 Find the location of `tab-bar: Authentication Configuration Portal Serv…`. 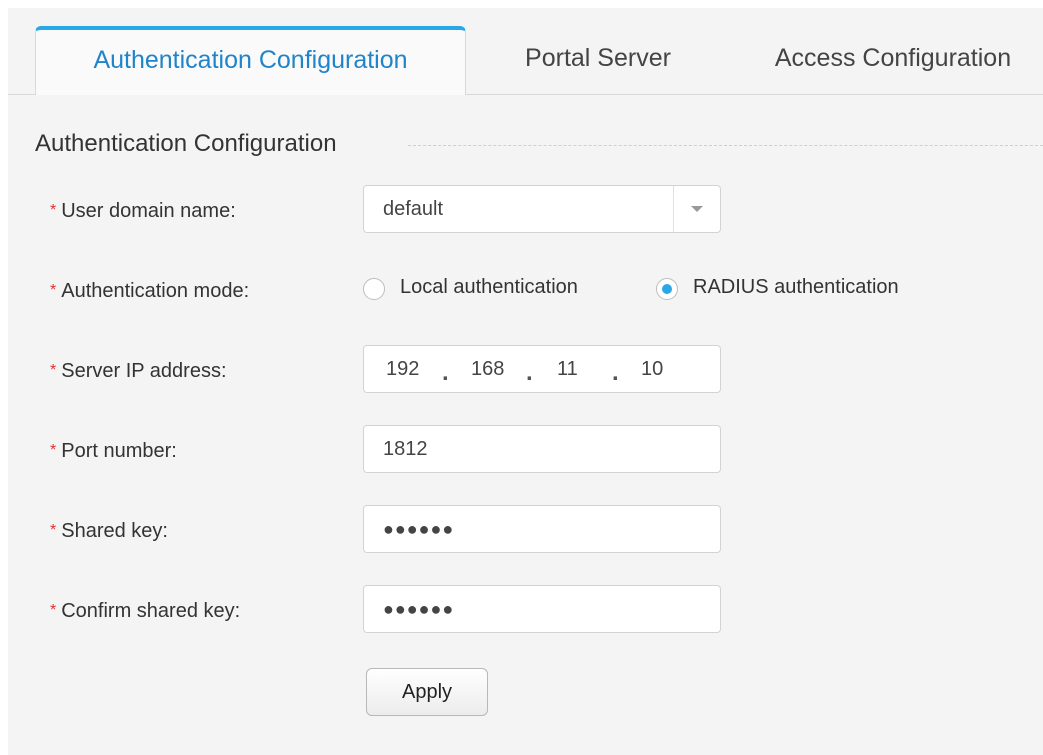

tab-bar: Authentication Configuration Portal Serv… is located at coordinates (525, 60).